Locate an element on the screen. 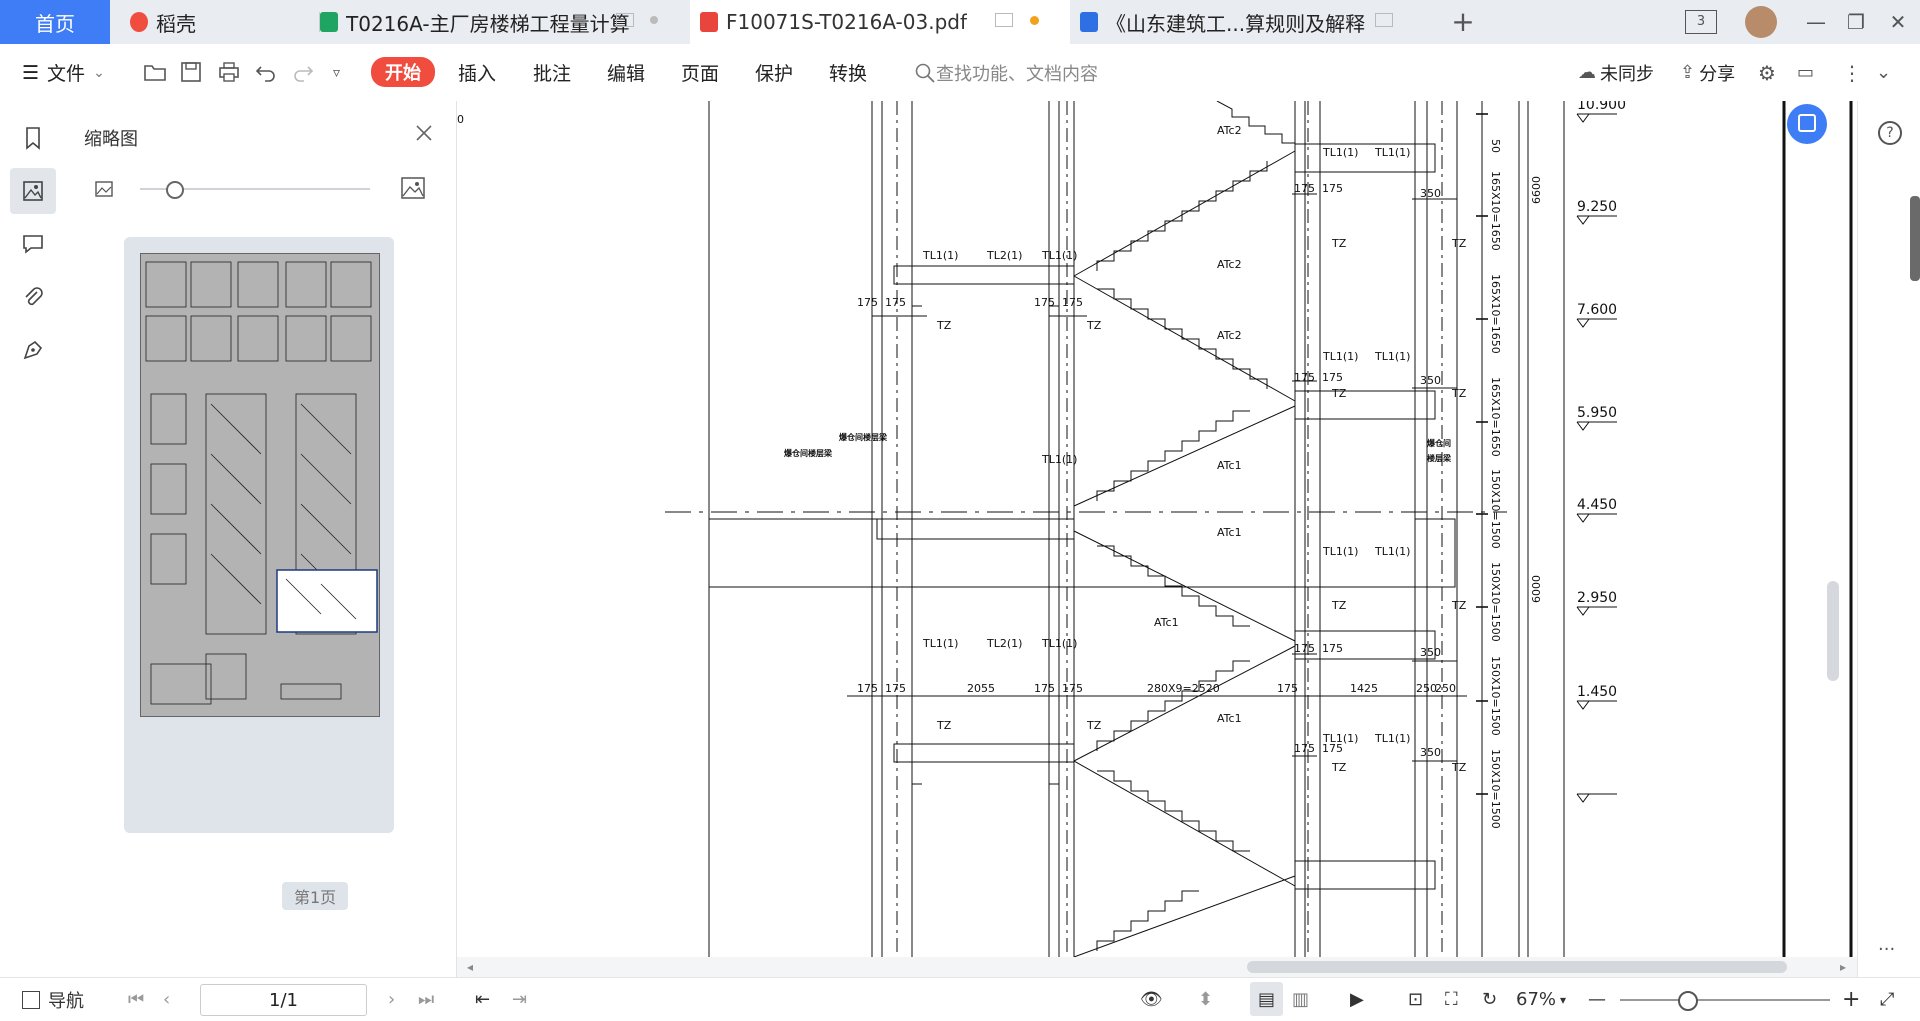 This screenshot has width=1920, height=1021. new-tab-button: + is located at coordinates (1463, 22).